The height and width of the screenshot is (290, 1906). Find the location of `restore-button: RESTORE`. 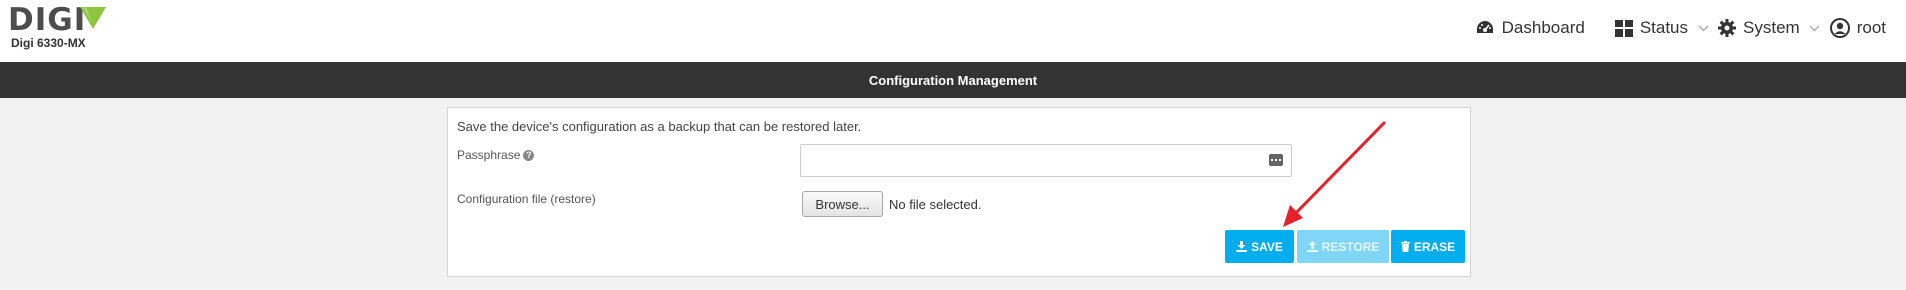

restore-button: RESTORE is located at coordinates (1343, 246).